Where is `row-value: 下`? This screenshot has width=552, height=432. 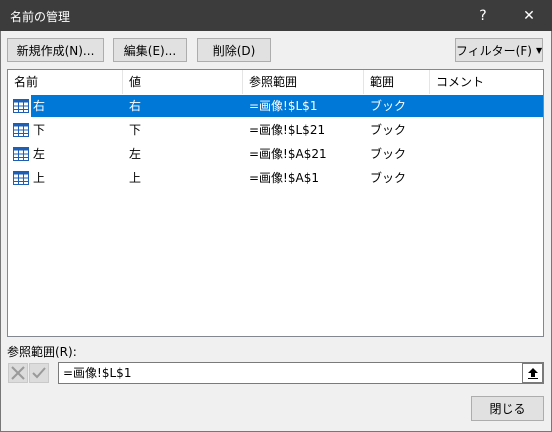 row-value: 下 is located at coordinates (135, 130).